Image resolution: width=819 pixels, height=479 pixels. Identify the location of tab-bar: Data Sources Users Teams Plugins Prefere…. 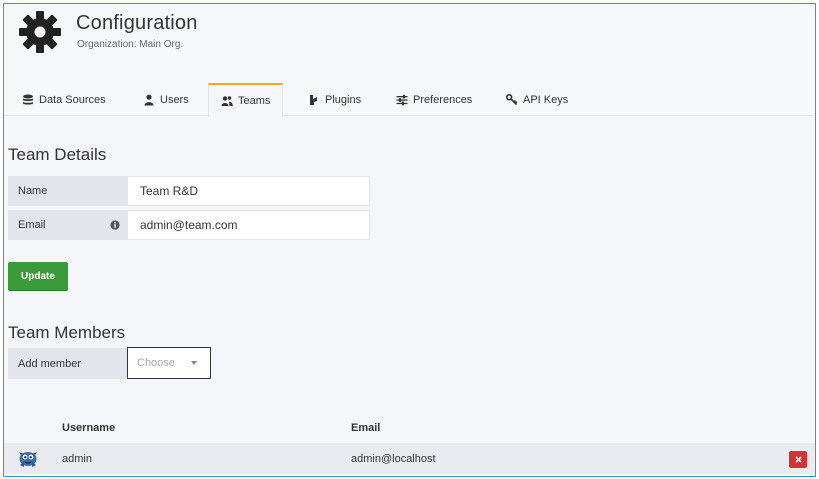
(409, 100).